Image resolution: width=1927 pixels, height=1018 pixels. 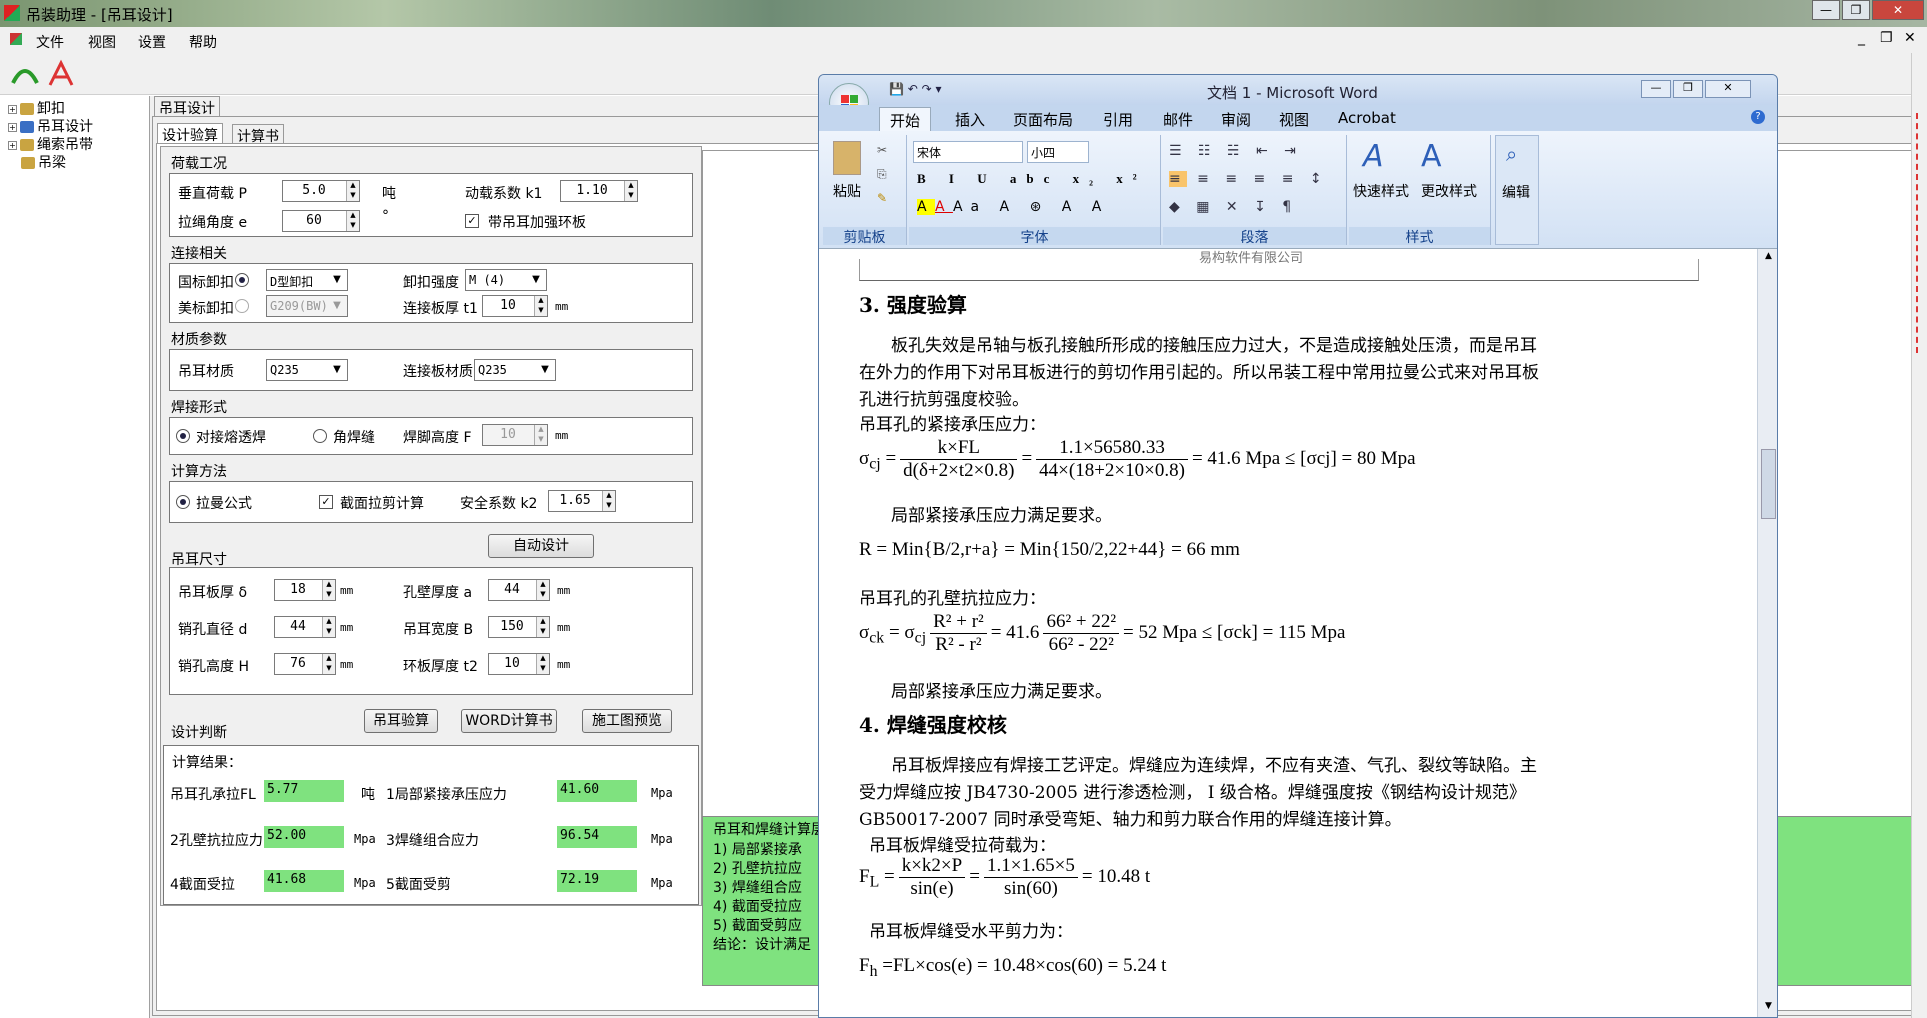 What do you see at coordinates (183, 436) in the screenshot?
I see `butt-weld-radio` at bounding box center [183, 436].